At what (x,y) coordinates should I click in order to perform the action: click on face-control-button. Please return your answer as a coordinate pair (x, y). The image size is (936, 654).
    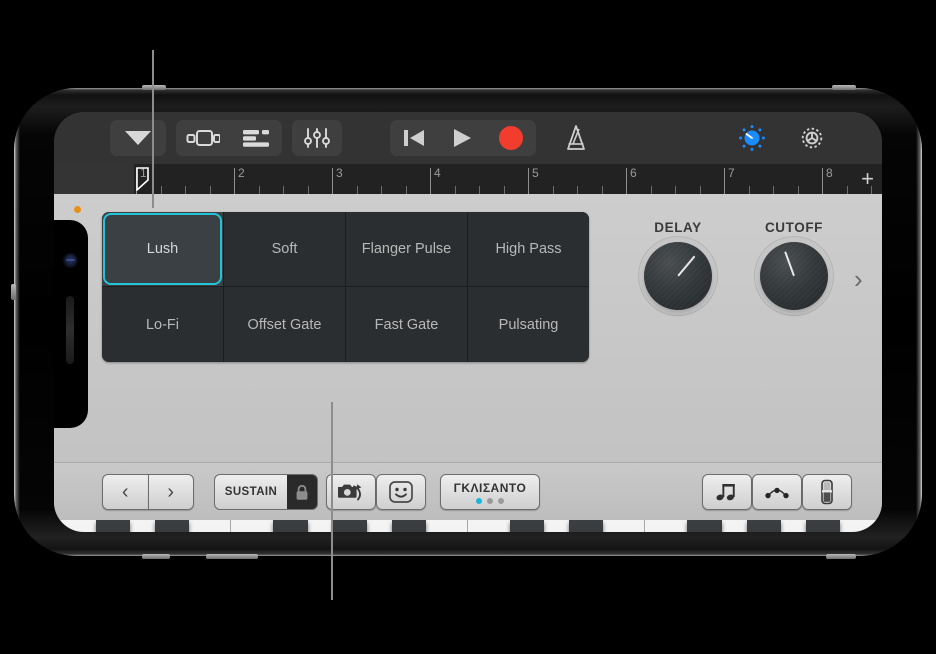
    Looking at the image, I should click on (401, 492).